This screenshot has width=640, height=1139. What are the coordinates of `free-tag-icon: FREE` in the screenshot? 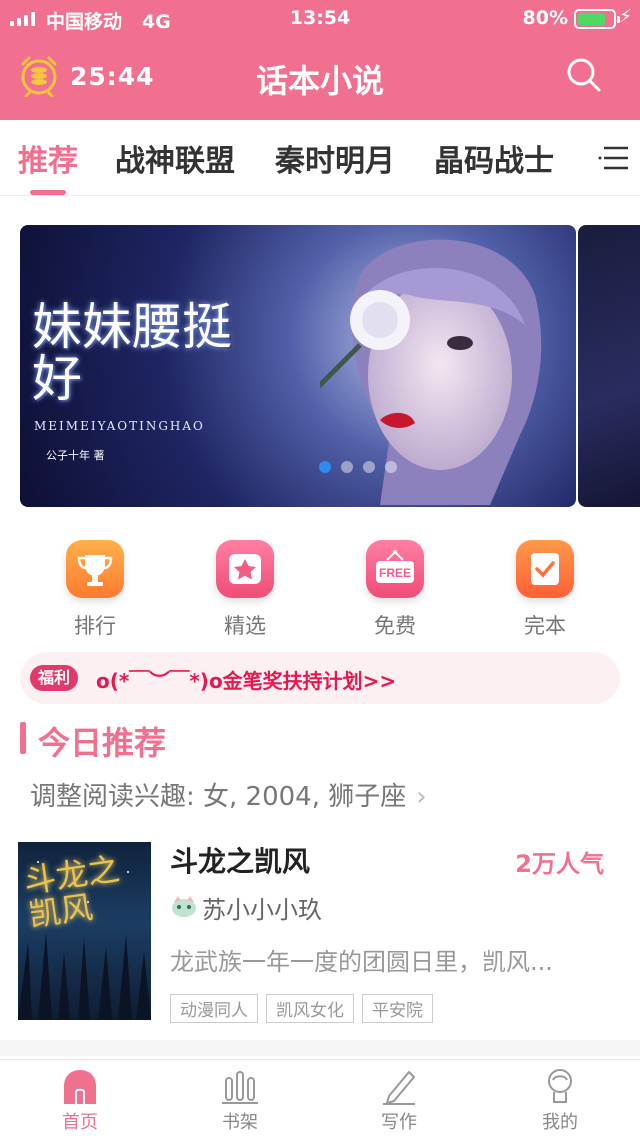 It's located at (395, 569).